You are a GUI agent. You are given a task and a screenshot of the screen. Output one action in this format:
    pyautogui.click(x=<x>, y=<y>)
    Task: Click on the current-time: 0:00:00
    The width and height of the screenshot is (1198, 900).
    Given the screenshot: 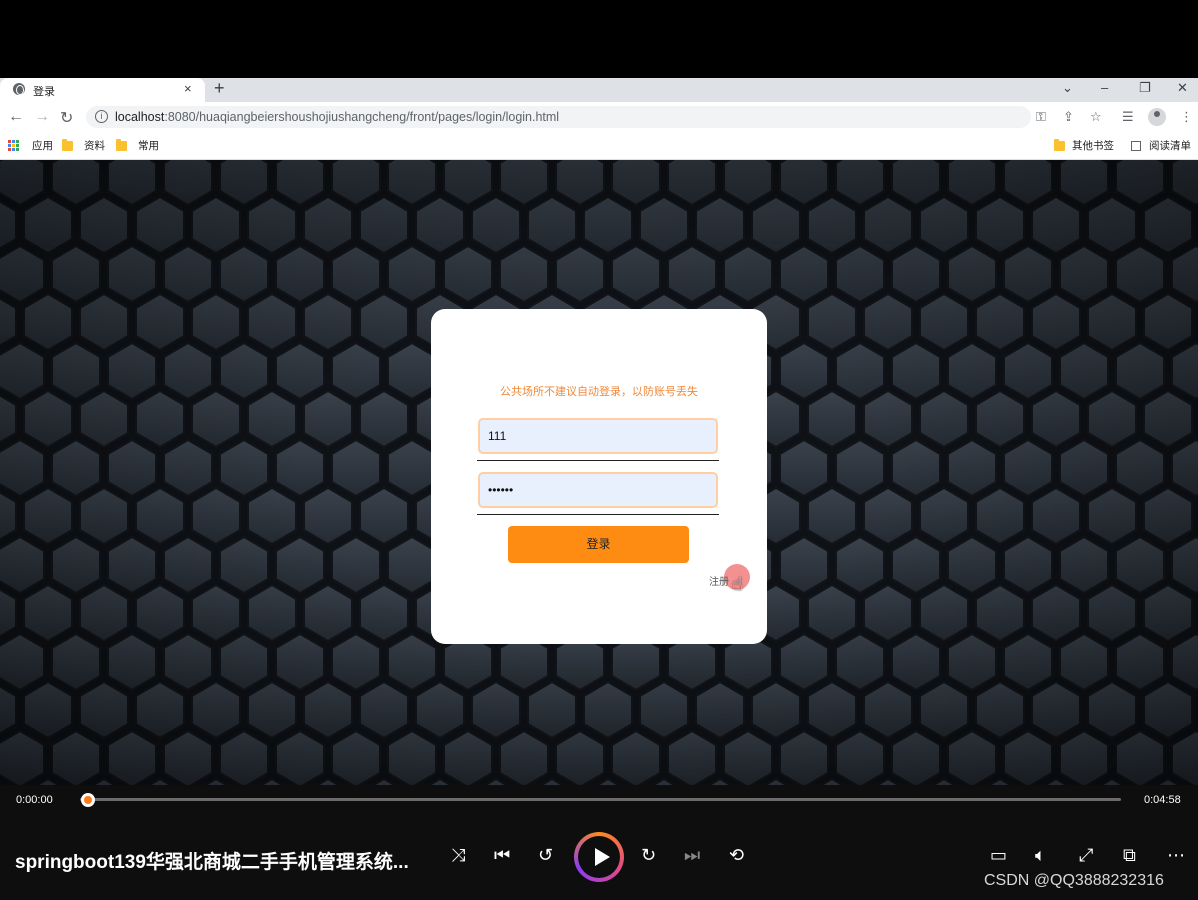 What is the action you would take?
    pyautogui.click(x=34, y=800)
    